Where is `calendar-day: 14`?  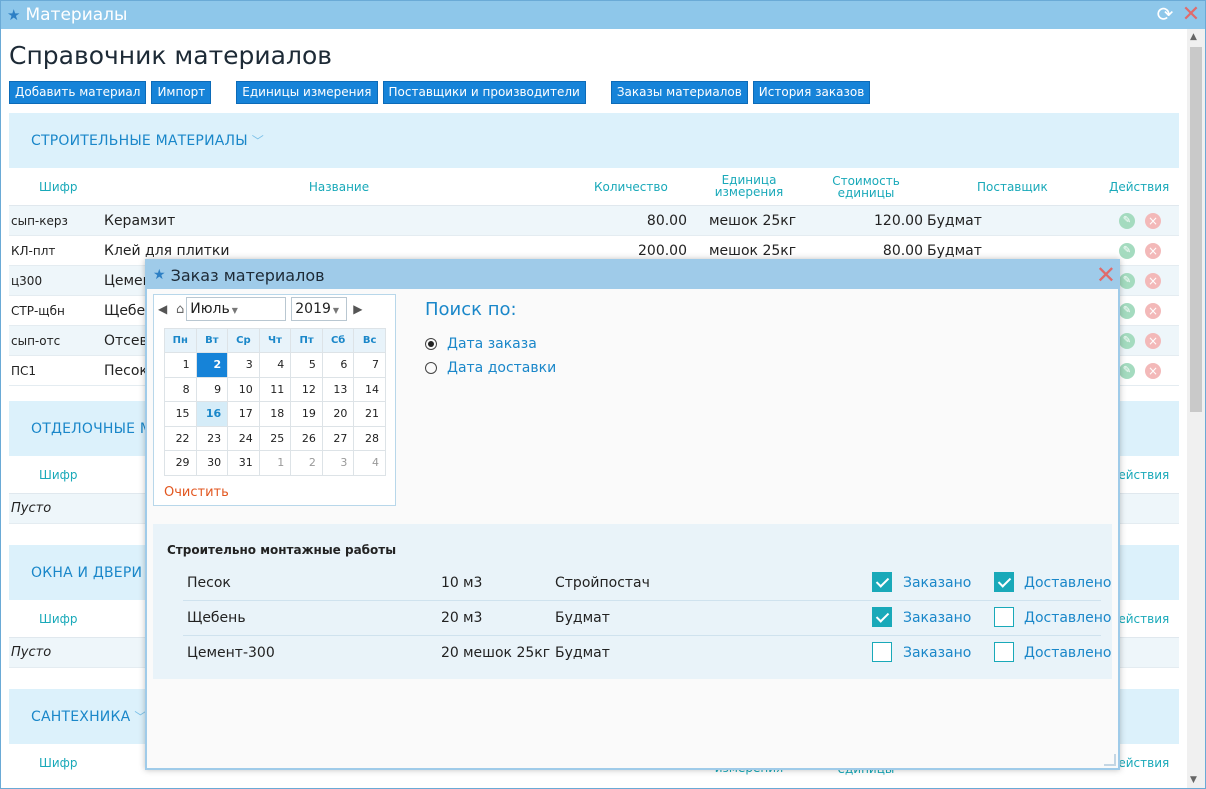 calendar-day: 14 is located at coordinates (369, 389).